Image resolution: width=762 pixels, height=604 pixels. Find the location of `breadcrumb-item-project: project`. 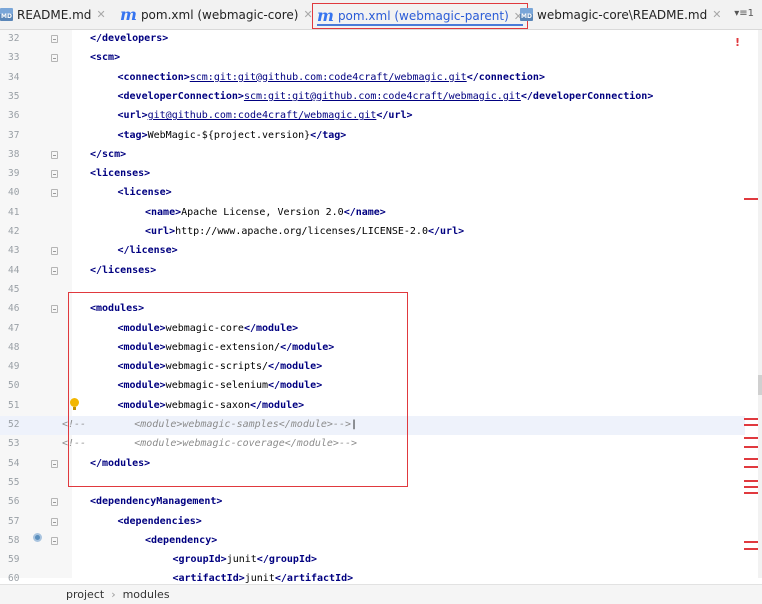

breadcrumb-item-project: project is located at coordinates (85, 594).